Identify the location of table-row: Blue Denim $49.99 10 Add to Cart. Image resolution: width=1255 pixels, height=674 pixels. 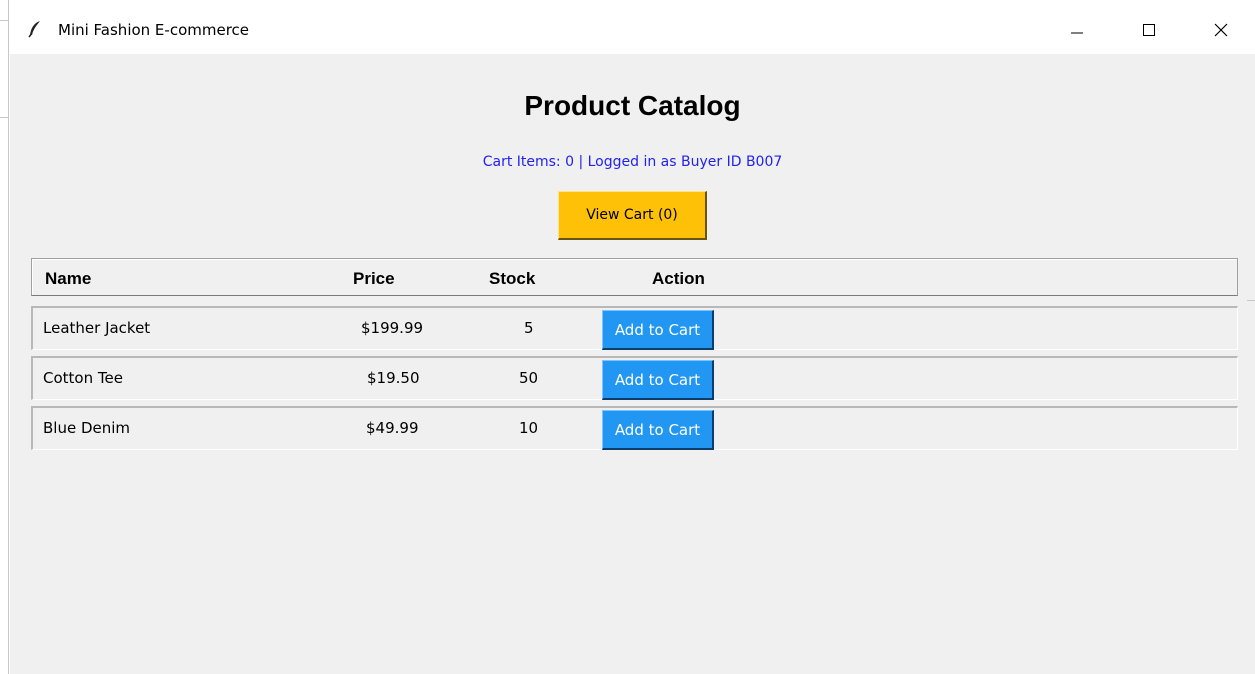
(634, 428).